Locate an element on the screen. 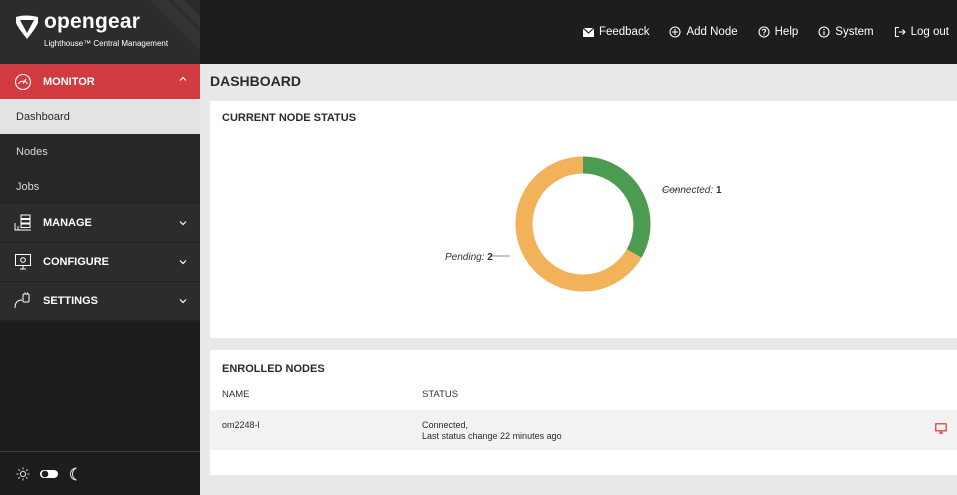 The image size is (957, 495). column-header-status: STATUS is located at coordinates (440, 394).